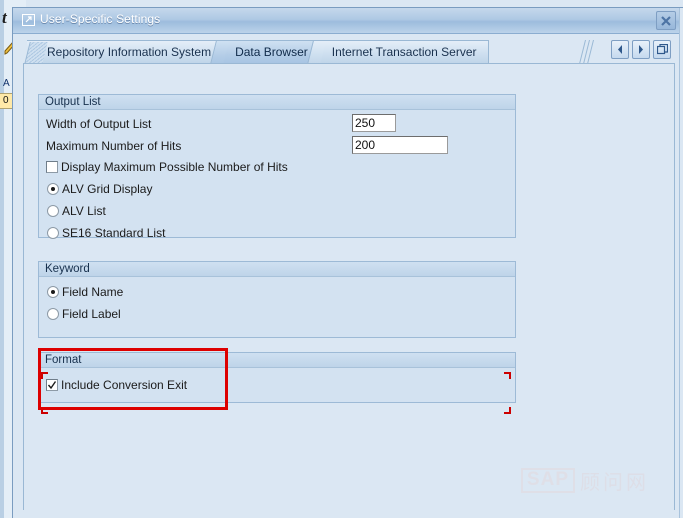 This screenshot has width=683, height=518. I want to click on radio-label: ALV List, so click(84, 211).